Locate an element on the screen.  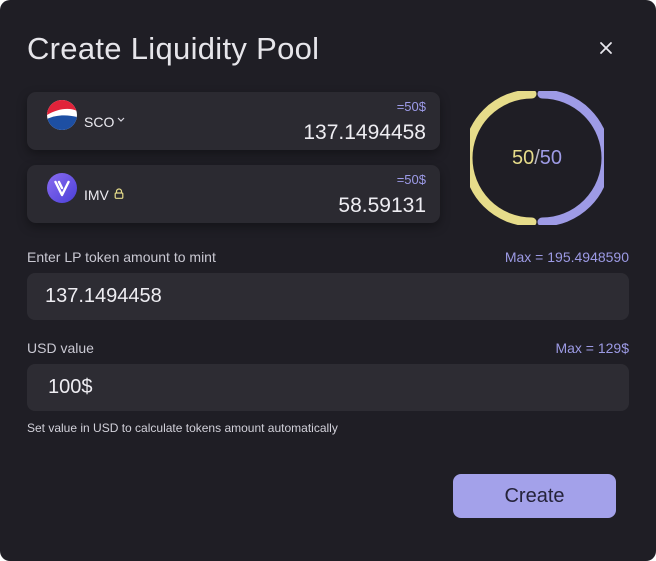
token-symbol: SCO is located at coordinates (99, 122).